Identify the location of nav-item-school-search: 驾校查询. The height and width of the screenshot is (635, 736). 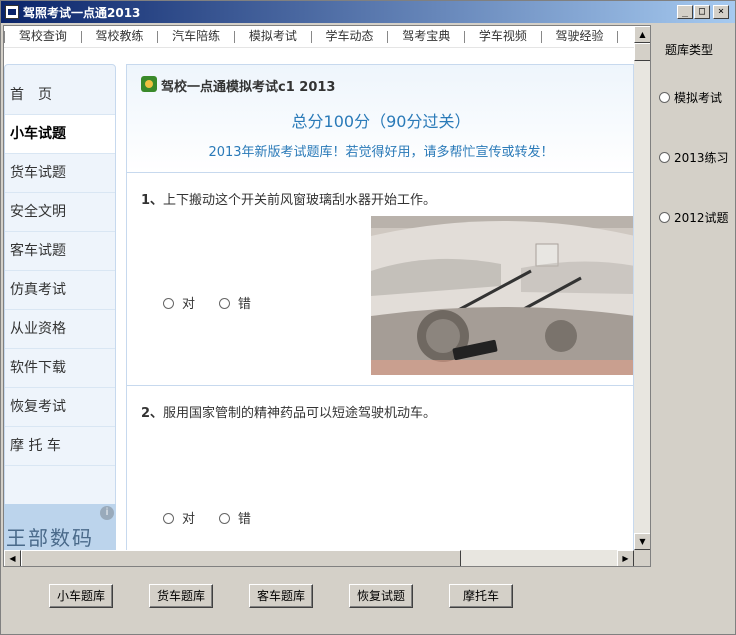
(43, 36).